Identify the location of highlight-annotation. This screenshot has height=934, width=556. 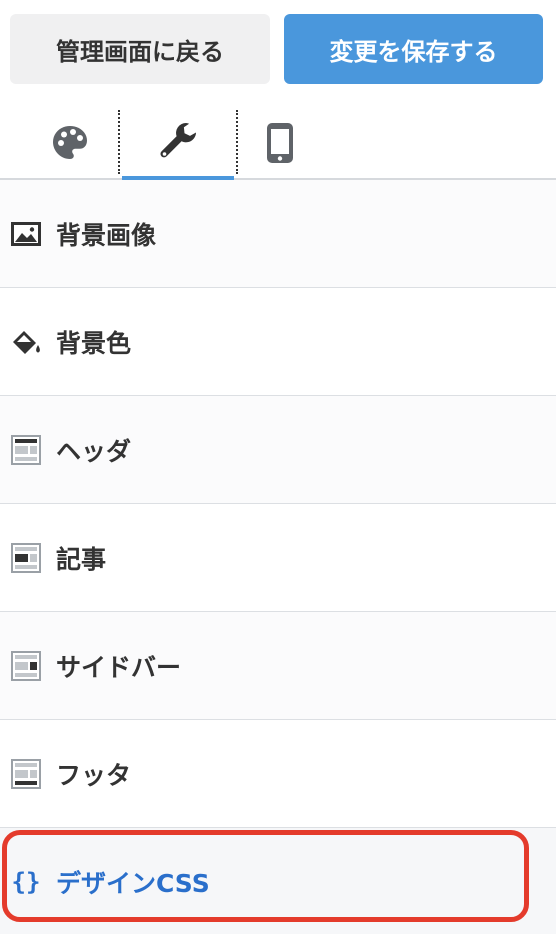
(265, 876).